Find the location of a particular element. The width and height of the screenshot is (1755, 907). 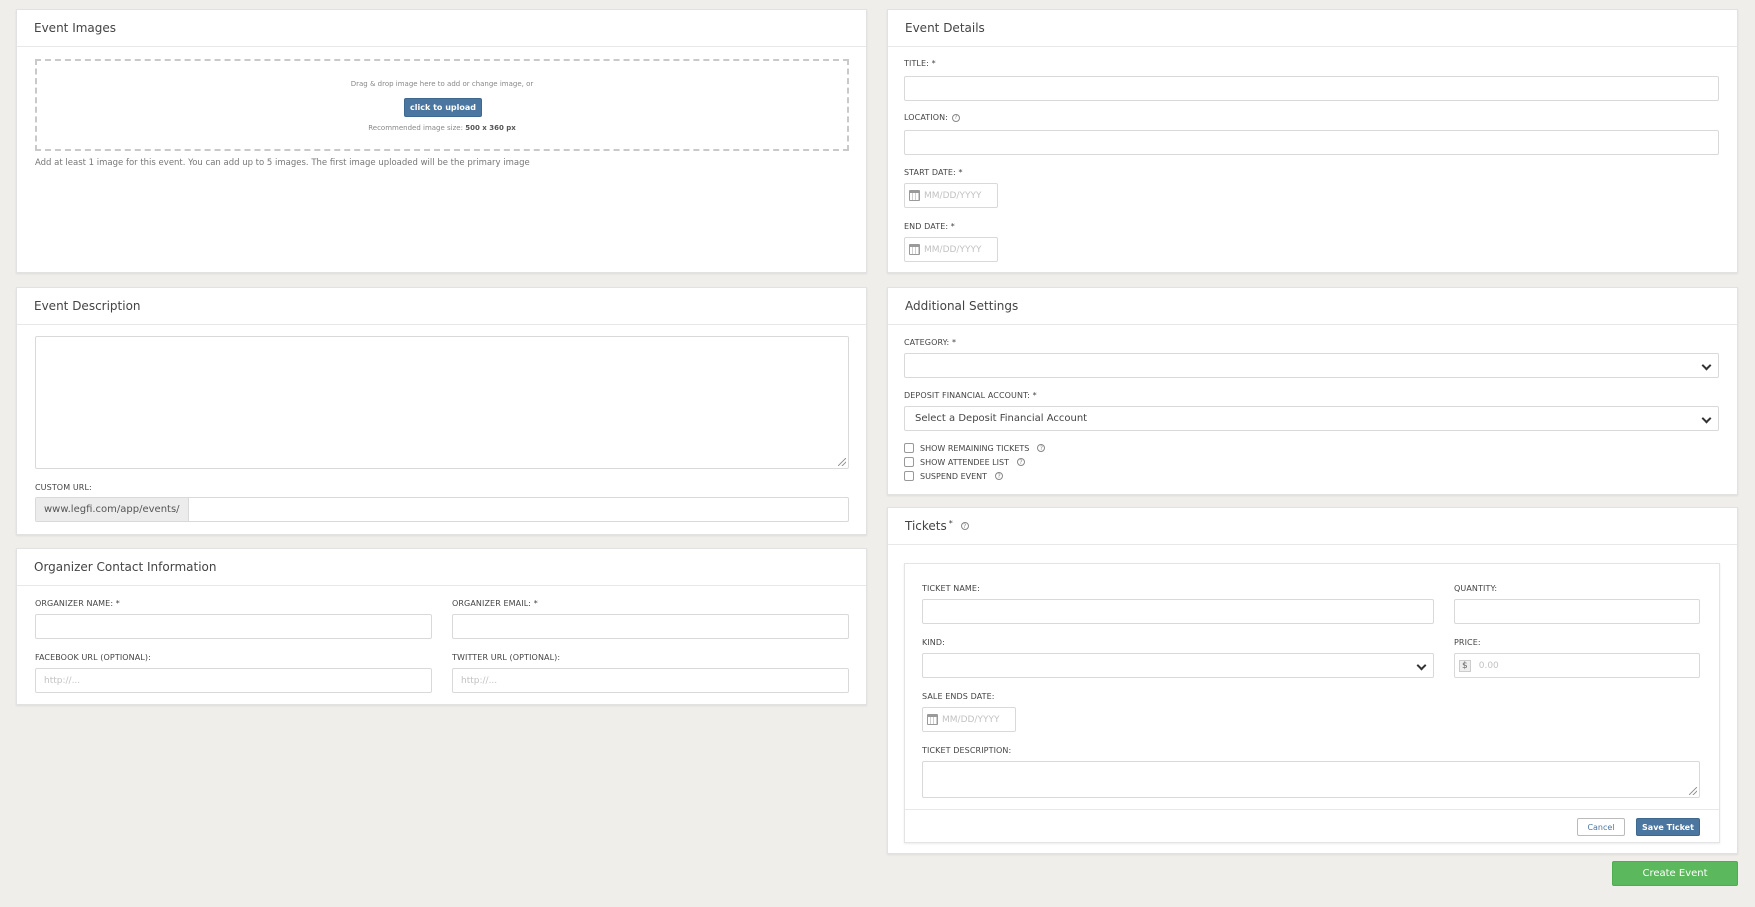

price-input: $ 0.00 is located at coordinates (1577, 665).